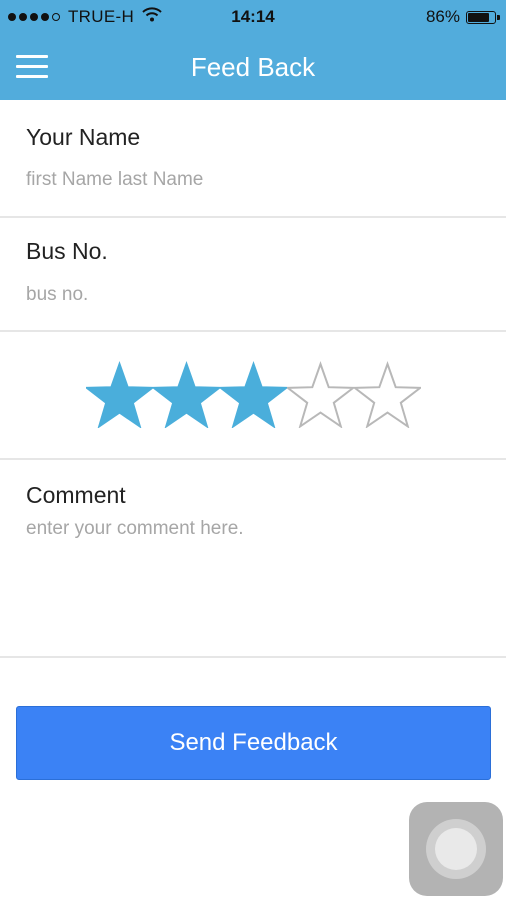 This screenshot has height=900, width=506. What do you see at coordinates (253, 17) in the screenshot?
I see `status-bar: TRUE-H 14:14 86%` at bounding box center [253, 17].